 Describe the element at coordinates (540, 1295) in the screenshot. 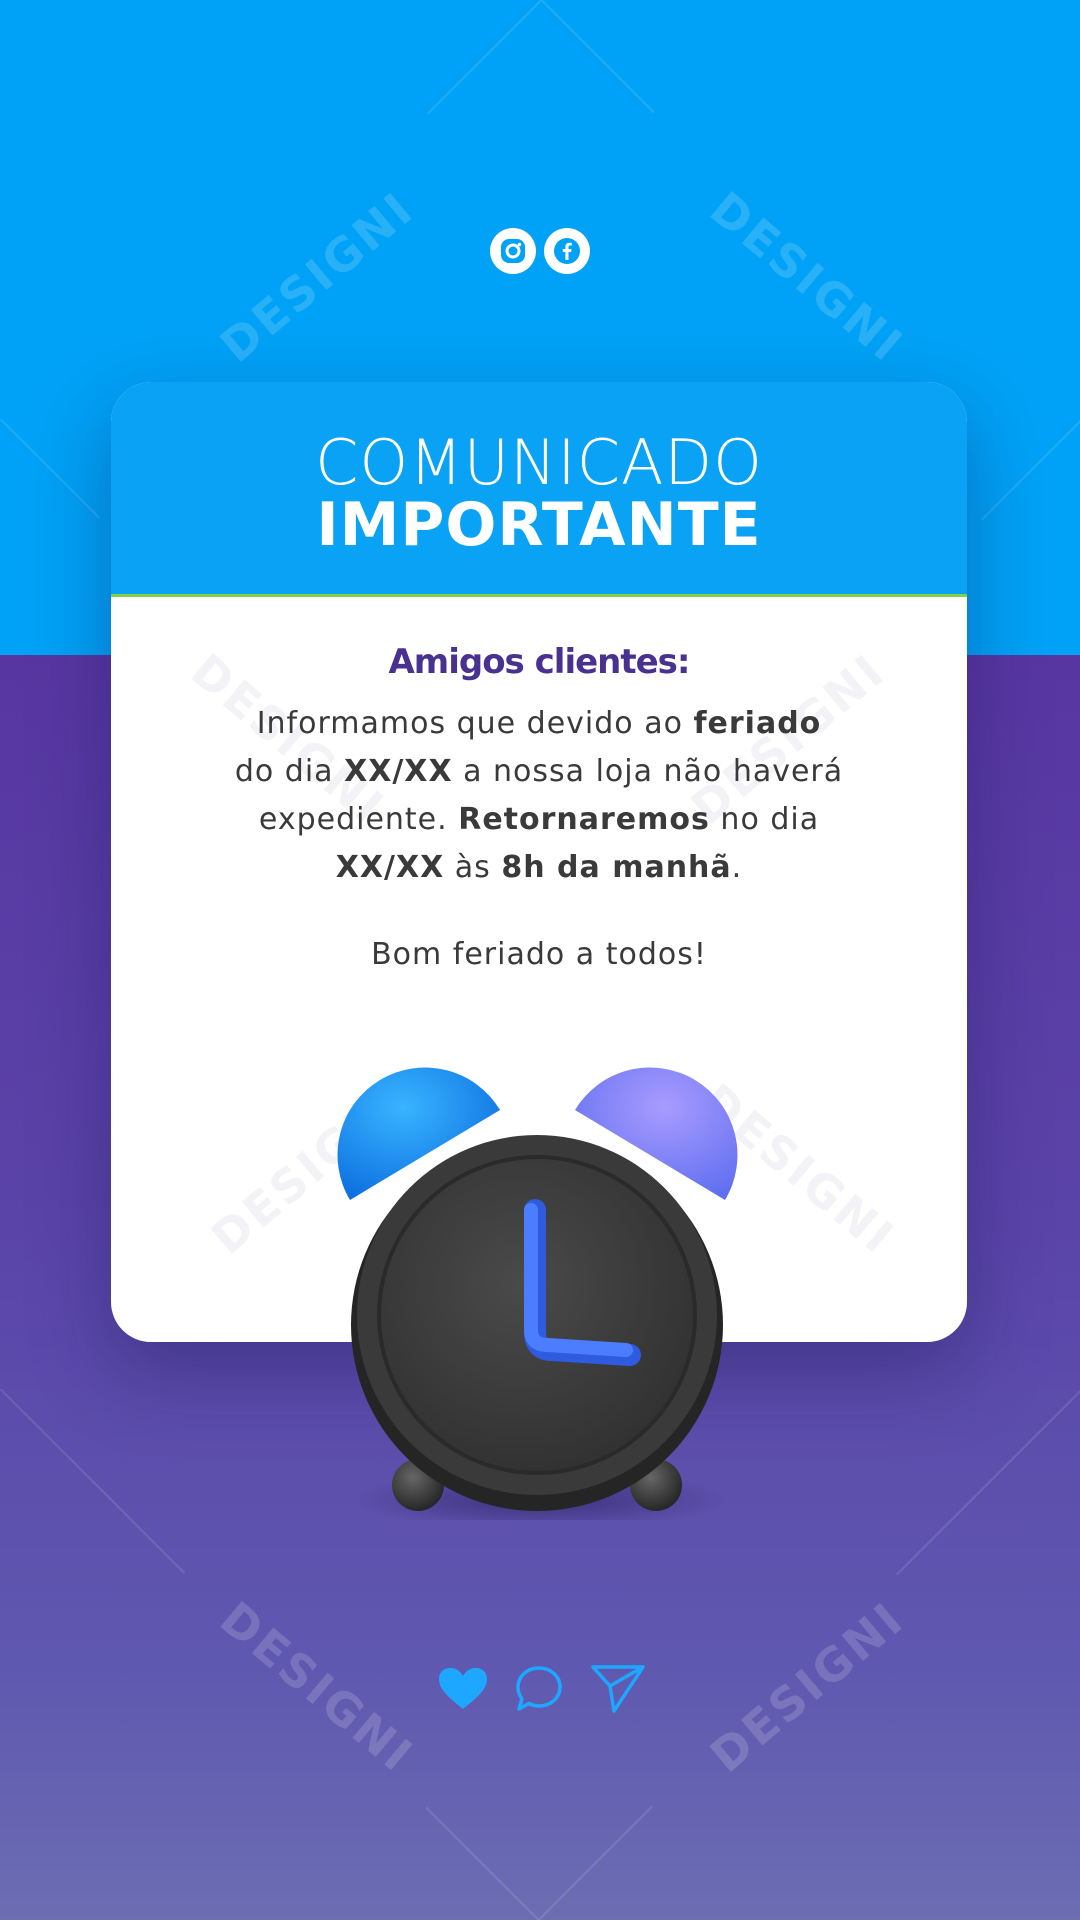

I see `alarm-clock-icon` at that location.